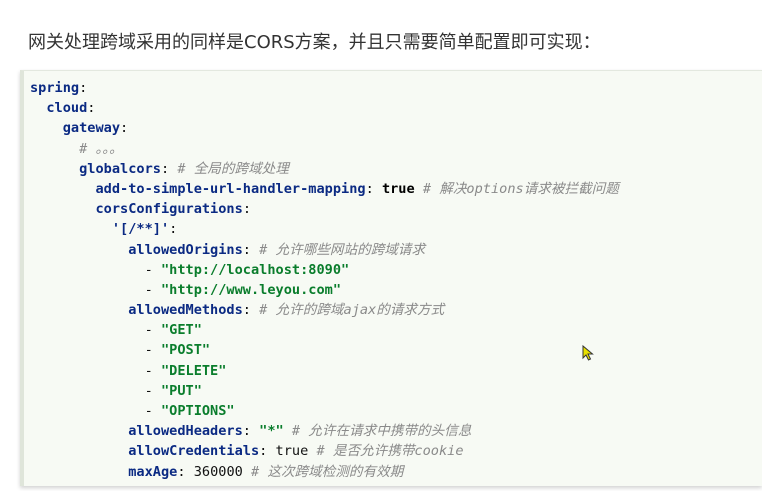  What do you see at coordinates (185, 431) in the screenshot?
I see `yaml-key: allowedHeaders` at bounding box center [185, 431].